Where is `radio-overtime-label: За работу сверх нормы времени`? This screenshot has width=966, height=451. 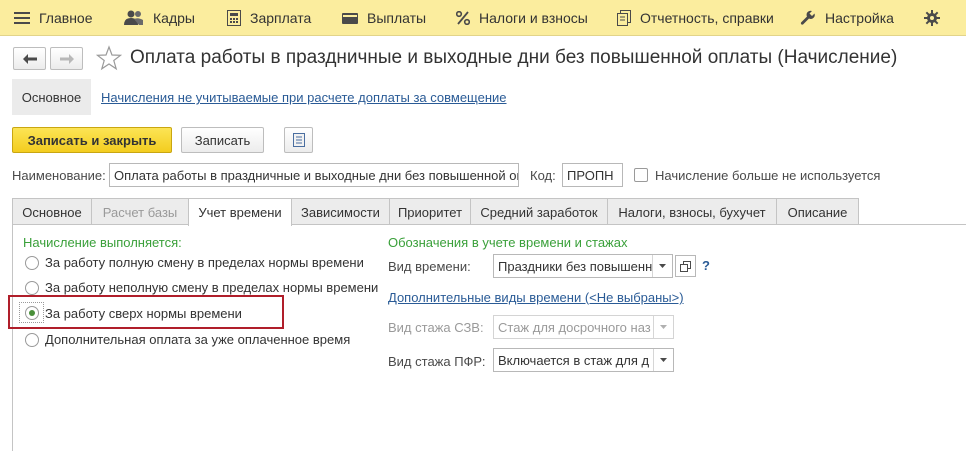
radio-overtime-label: За работу сверх нормы времени is located at coordinates (143, 313).